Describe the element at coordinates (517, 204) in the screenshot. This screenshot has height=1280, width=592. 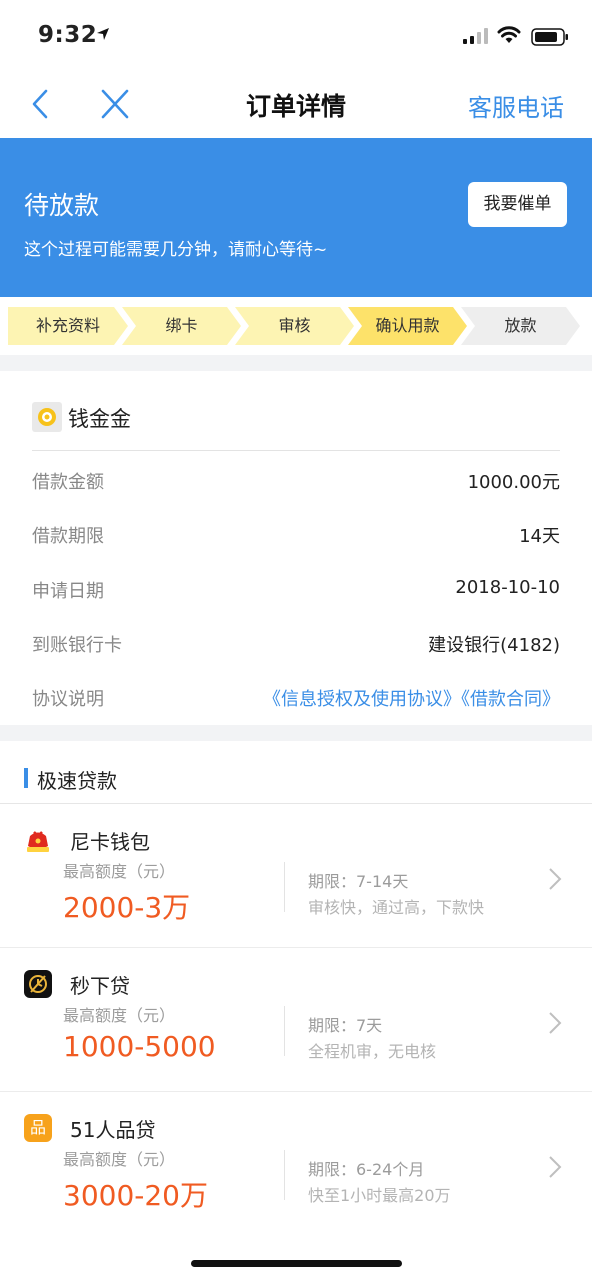
I see `urge-order-button: 我要催单` at that location.